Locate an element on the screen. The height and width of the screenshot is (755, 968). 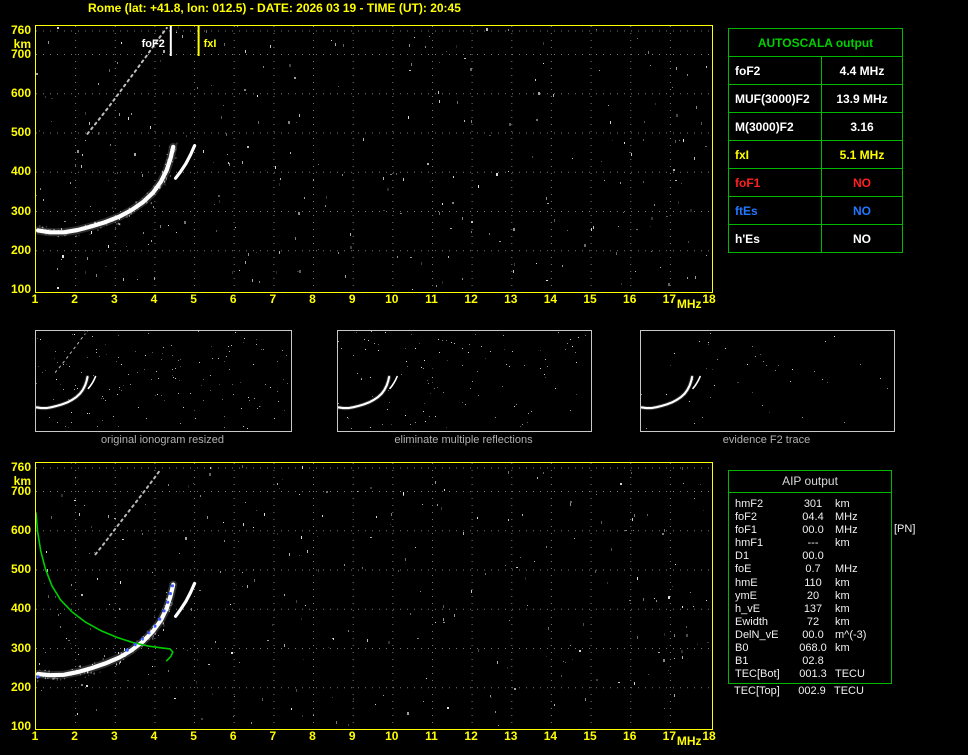
aip-param-value: 04.4 is located at coordinates (813, 517).